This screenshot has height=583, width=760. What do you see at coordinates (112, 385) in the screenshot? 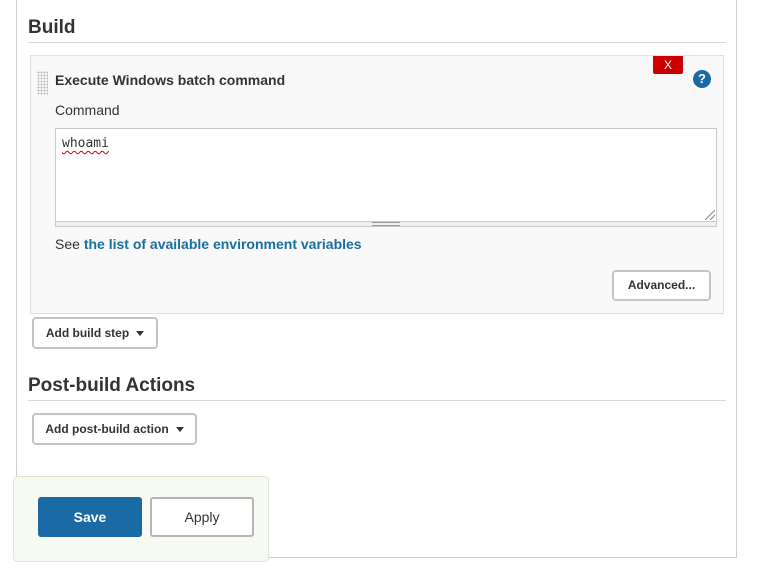
I see `post-build-section-title: Post-build Actions` at bounding box center [112, 385].